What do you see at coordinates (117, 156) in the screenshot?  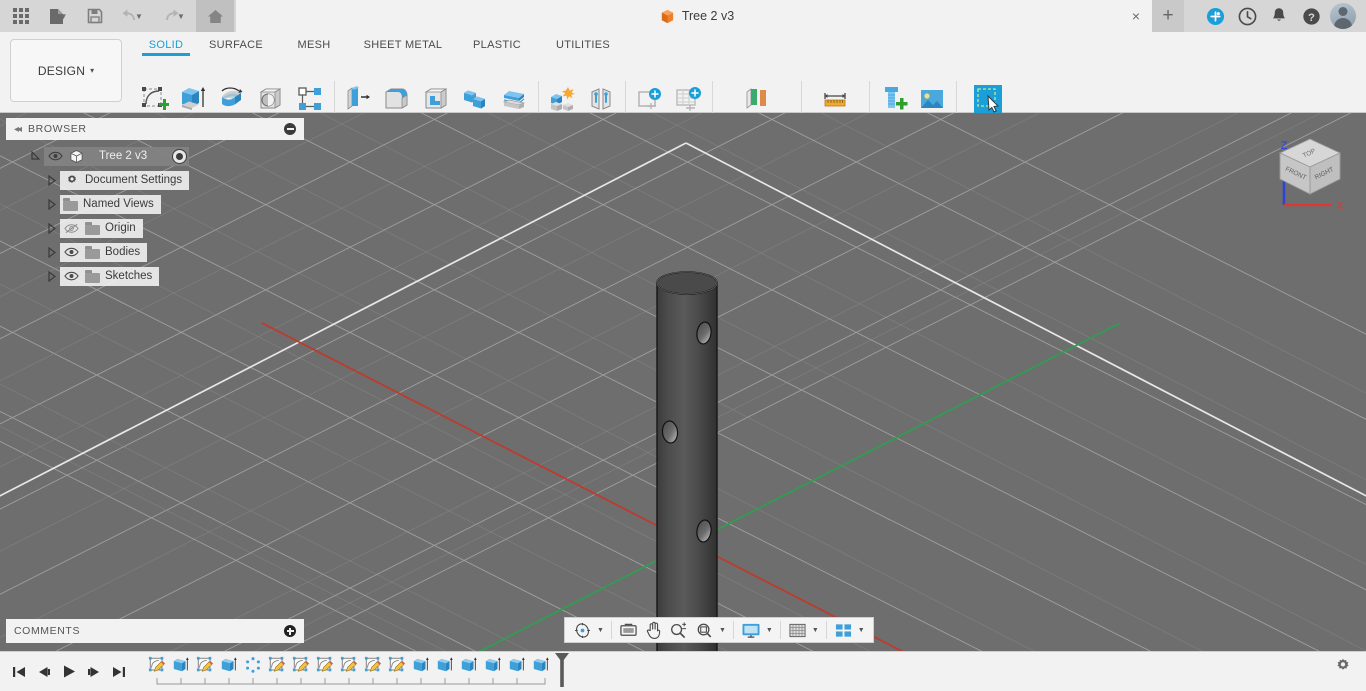 I see `tree-chip-root: Tree 2 v3` at bounding box center [117, 156].